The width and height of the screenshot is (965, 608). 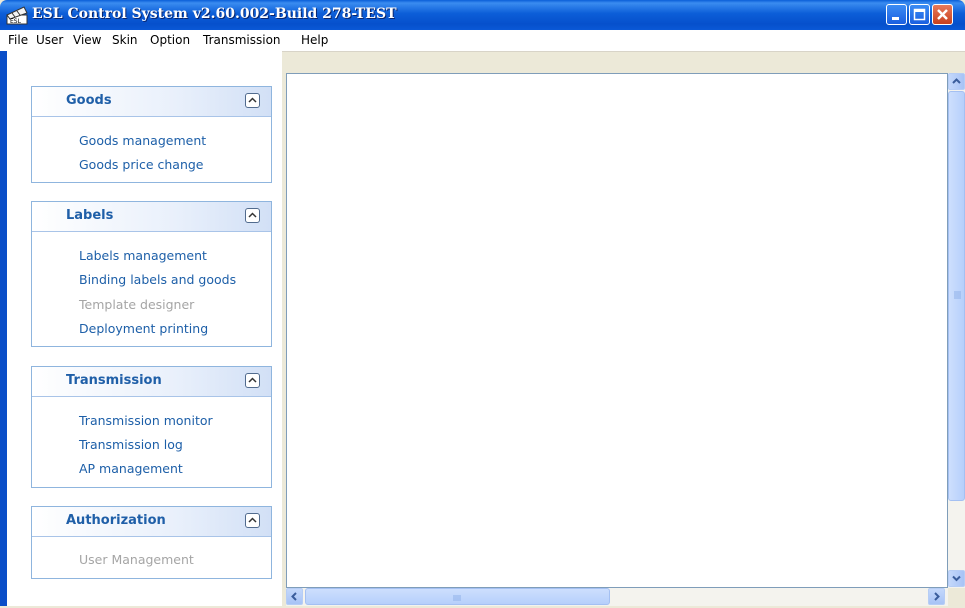 I want to click on authorization-collapse-button, so click(x=252, y=520).